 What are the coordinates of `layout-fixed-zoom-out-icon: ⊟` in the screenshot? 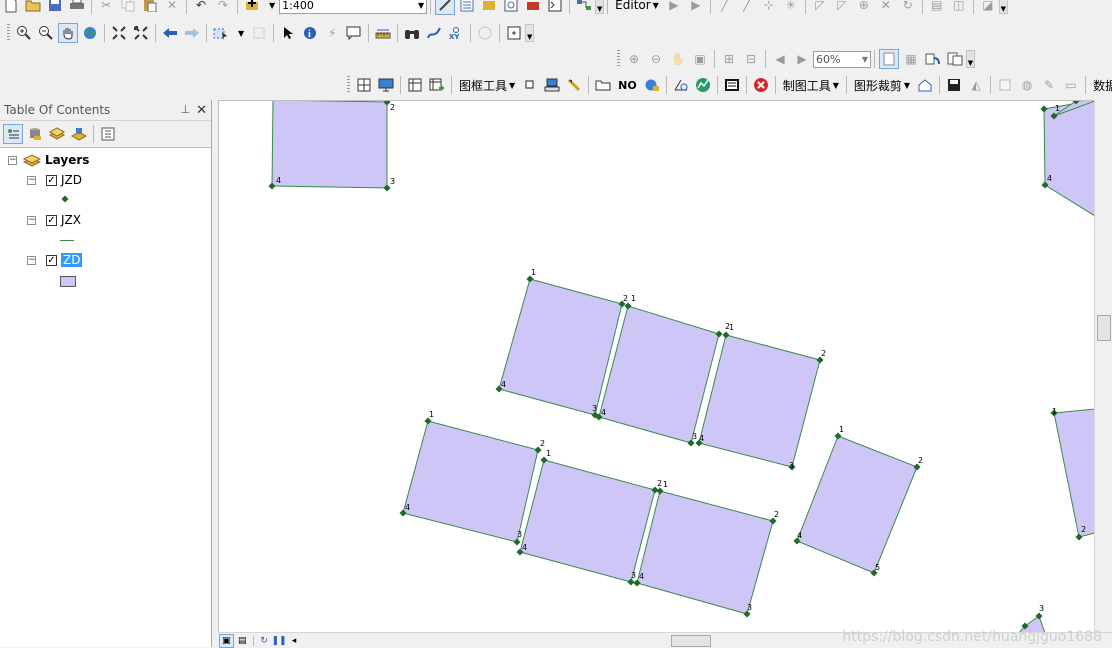 It's located at (751, 59).